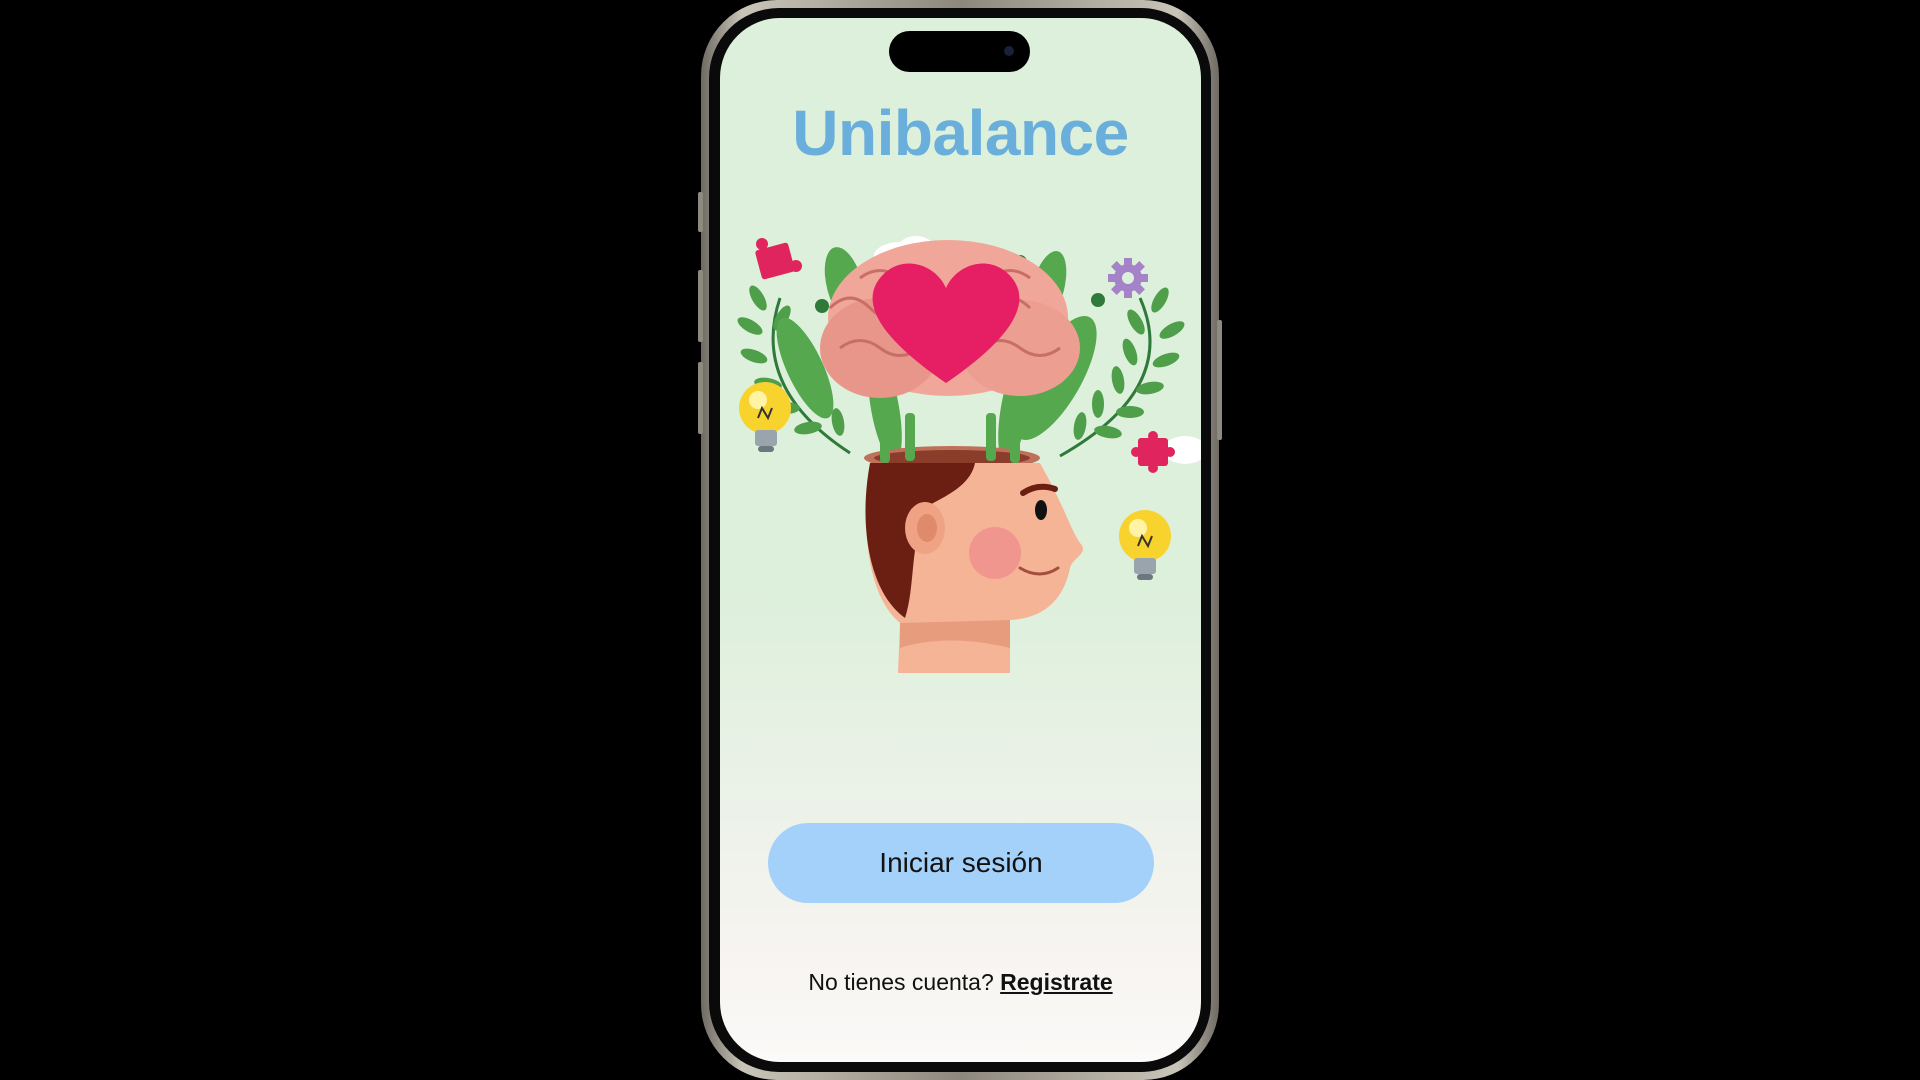 The width and height of the screenshot is (1920, 1080). I want to click on signup-link: Registrate, so click(1056, 982).